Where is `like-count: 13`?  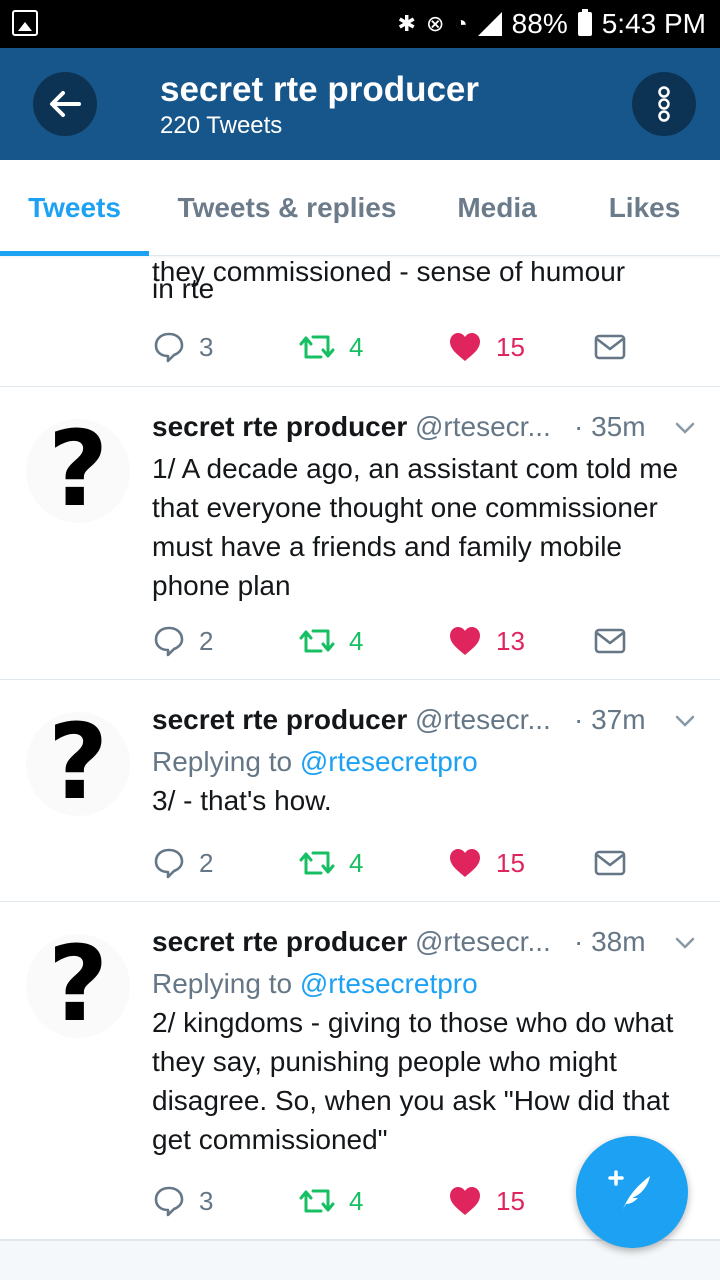
like-count: 13 is located at coordinates (510, 640).